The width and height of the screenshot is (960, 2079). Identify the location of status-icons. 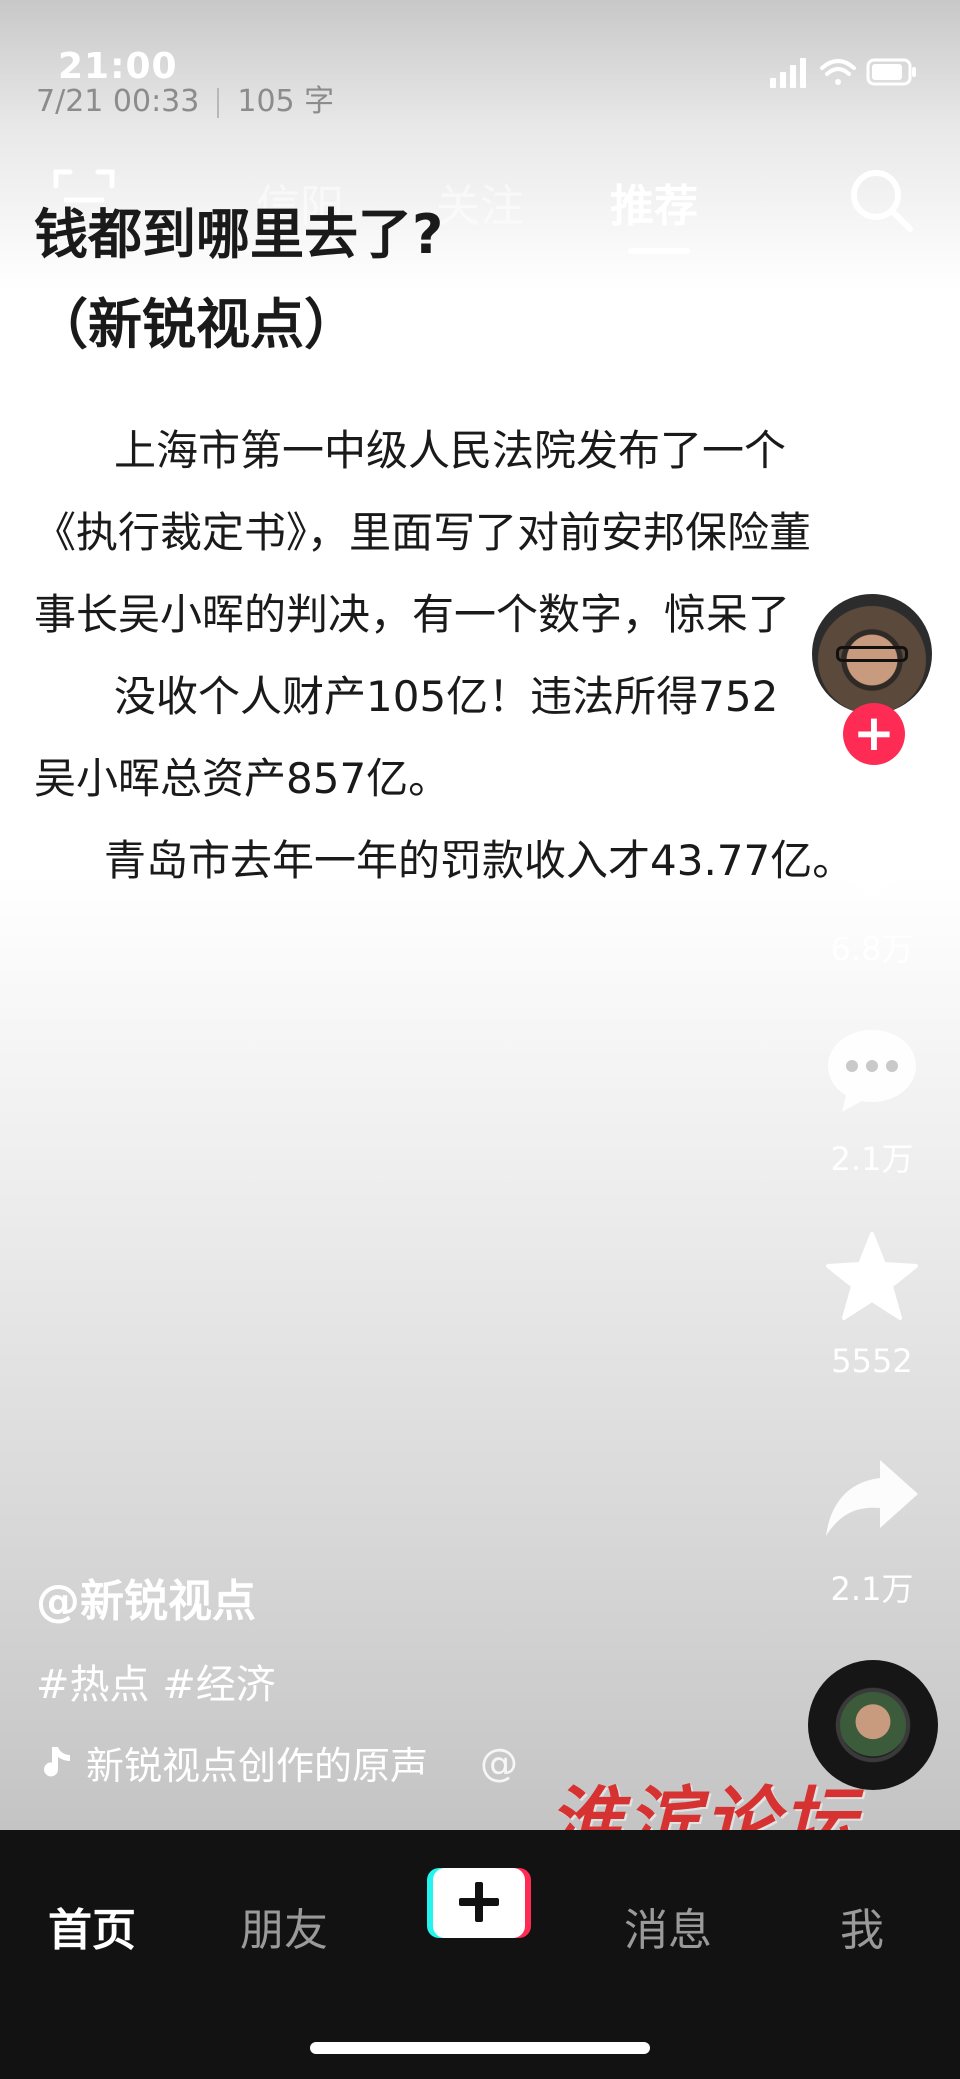
(843, 73).